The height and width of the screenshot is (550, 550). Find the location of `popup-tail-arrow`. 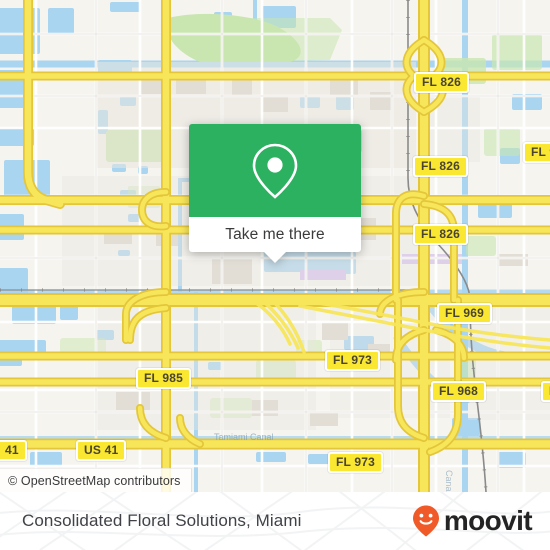

popup-tail-arrow is located at coordinates (275, 257).